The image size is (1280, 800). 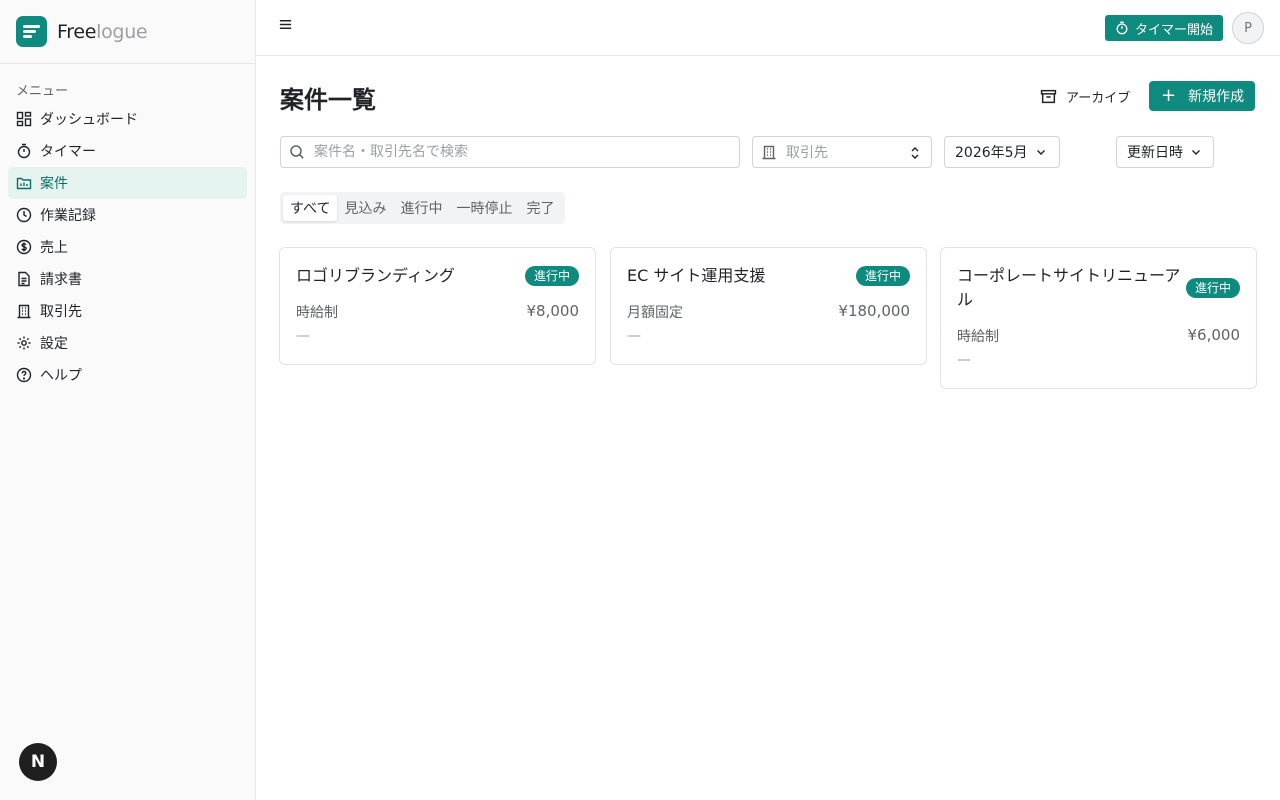 What do you see at coordinates (696, 275) in the screenshot?
I see `project-title: EC サイト運用支援` at bounding box center [696, 275].